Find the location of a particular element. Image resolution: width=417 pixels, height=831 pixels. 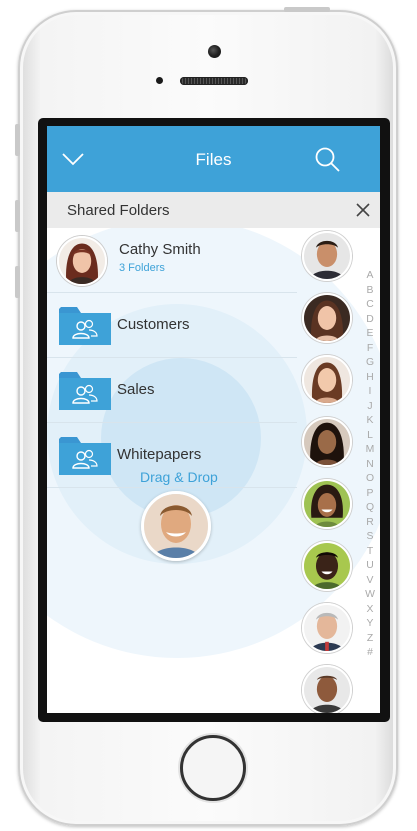

folder-row-sales: Sales is located at coordinates (172, 390).